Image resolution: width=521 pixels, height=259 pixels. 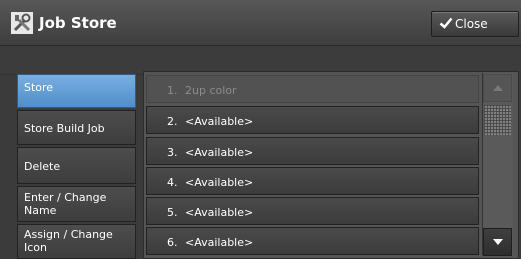 I want to click on list-item-text: 2up color, so click(x=211, y=90).